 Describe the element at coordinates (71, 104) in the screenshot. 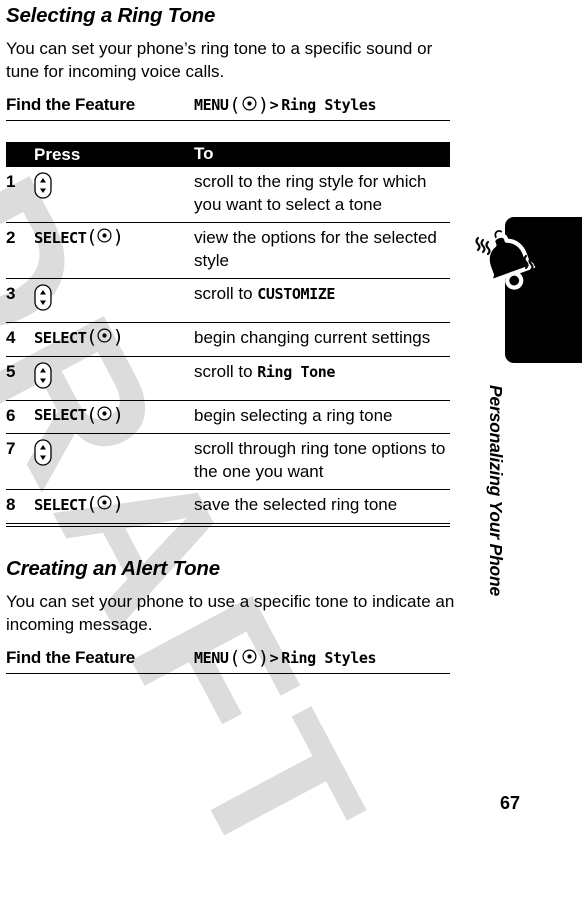

I see `find-the-feature-label-1: Find the Feature` at that location.